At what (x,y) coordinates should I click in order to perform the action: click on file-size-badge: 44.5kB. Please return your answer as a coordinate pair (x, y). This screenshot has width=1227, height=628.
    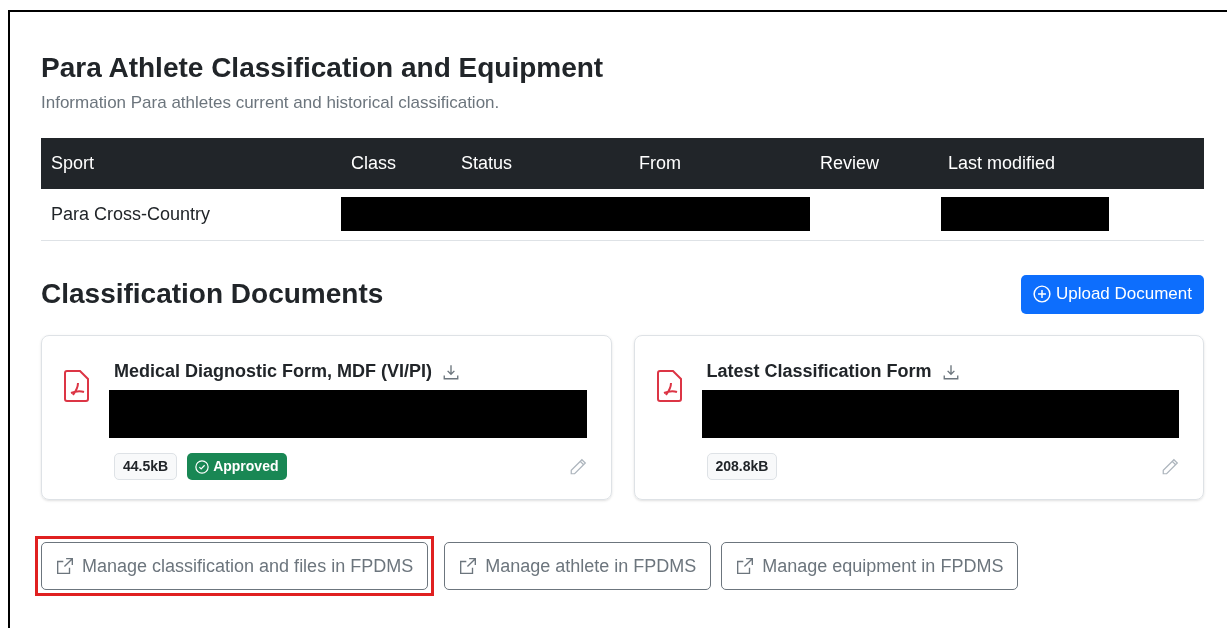
    Looking at the image, I should click on (146, 466).